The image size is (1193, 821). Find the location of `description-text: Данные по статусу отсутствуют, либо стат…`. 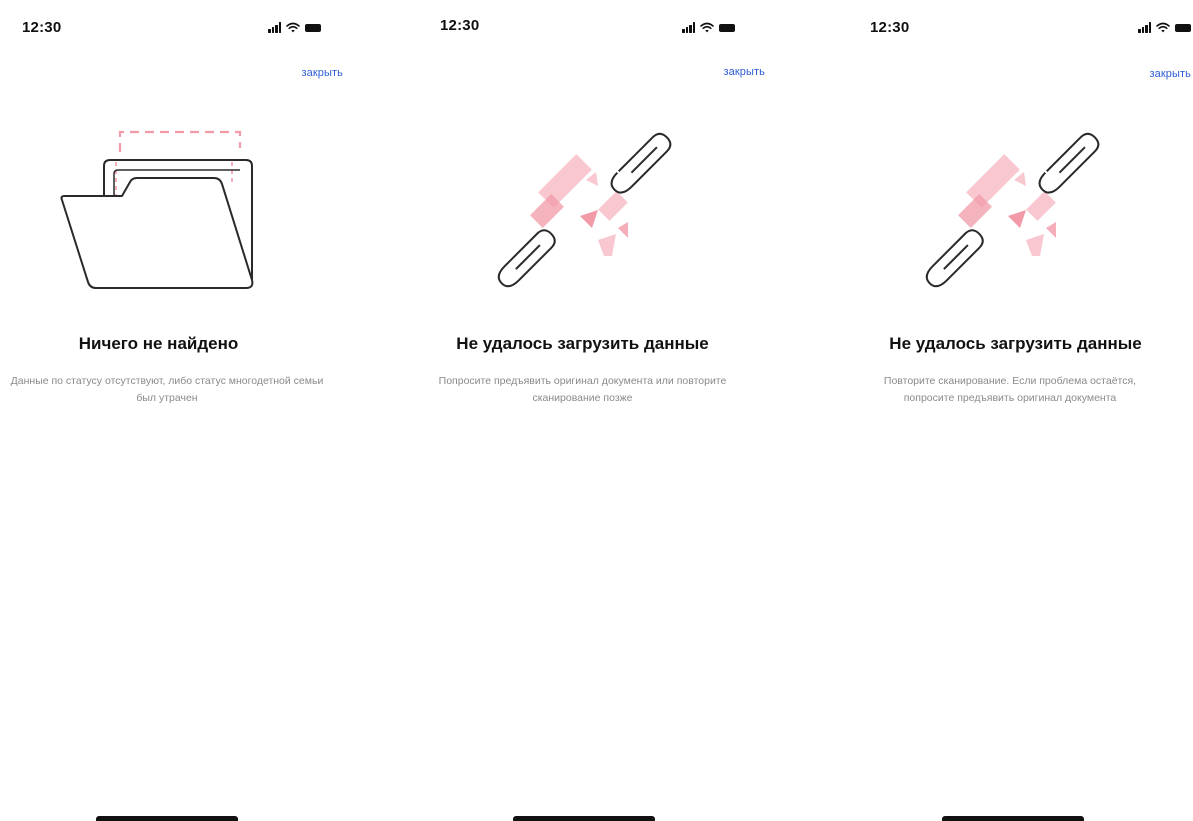

description-text: Данные по статусу отсутствуют, либо стат… is located at coordinates (167, 389).